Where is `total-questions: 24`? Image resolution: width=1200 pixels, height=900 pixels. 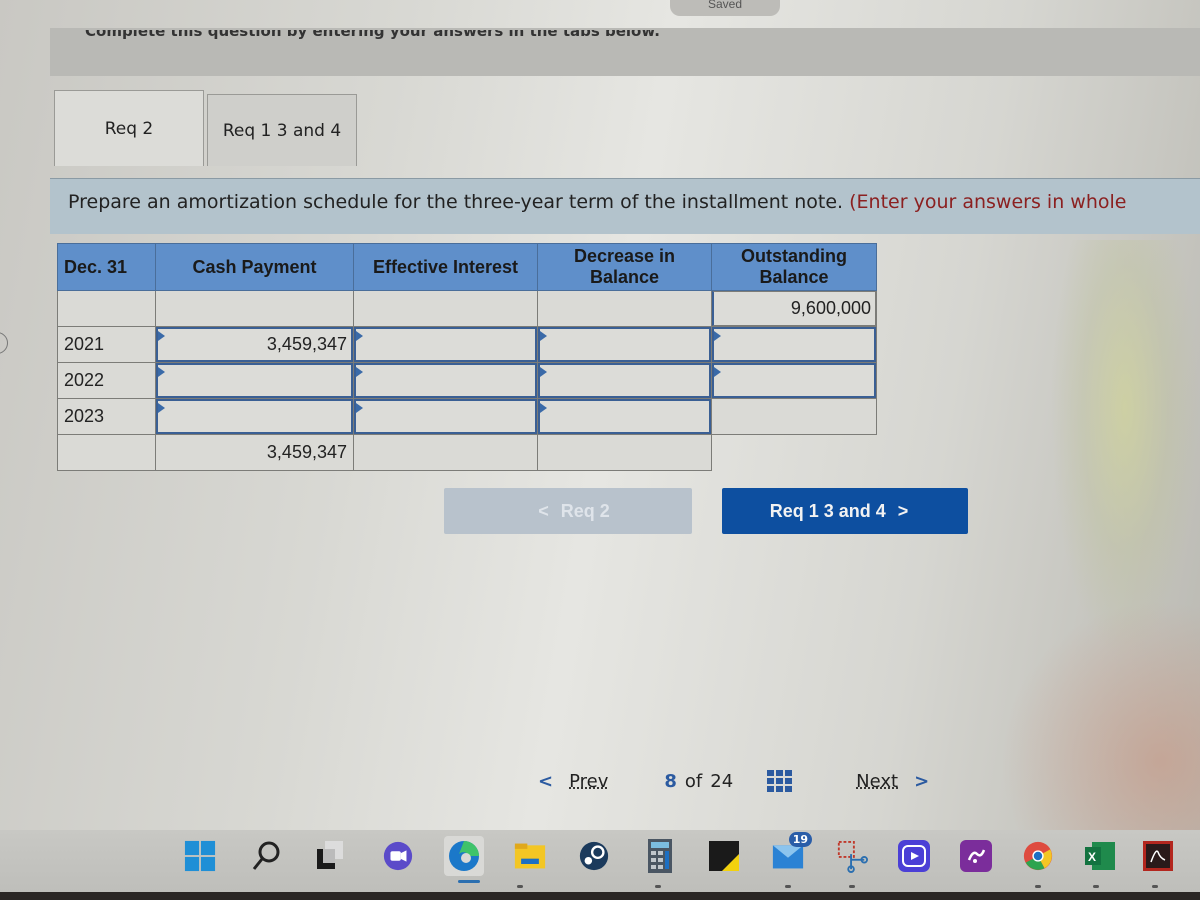 total-questions: 24 is located at coordinates (722, 781).